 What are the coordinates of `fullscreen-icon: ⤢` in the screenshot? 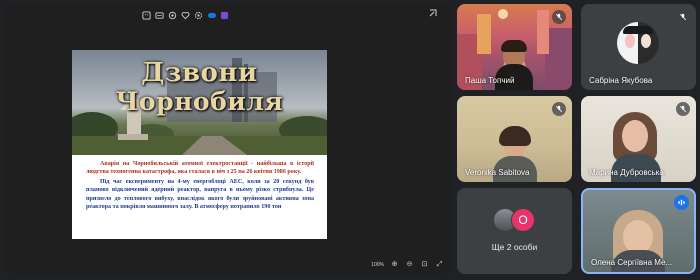 It's located at (439, 265).